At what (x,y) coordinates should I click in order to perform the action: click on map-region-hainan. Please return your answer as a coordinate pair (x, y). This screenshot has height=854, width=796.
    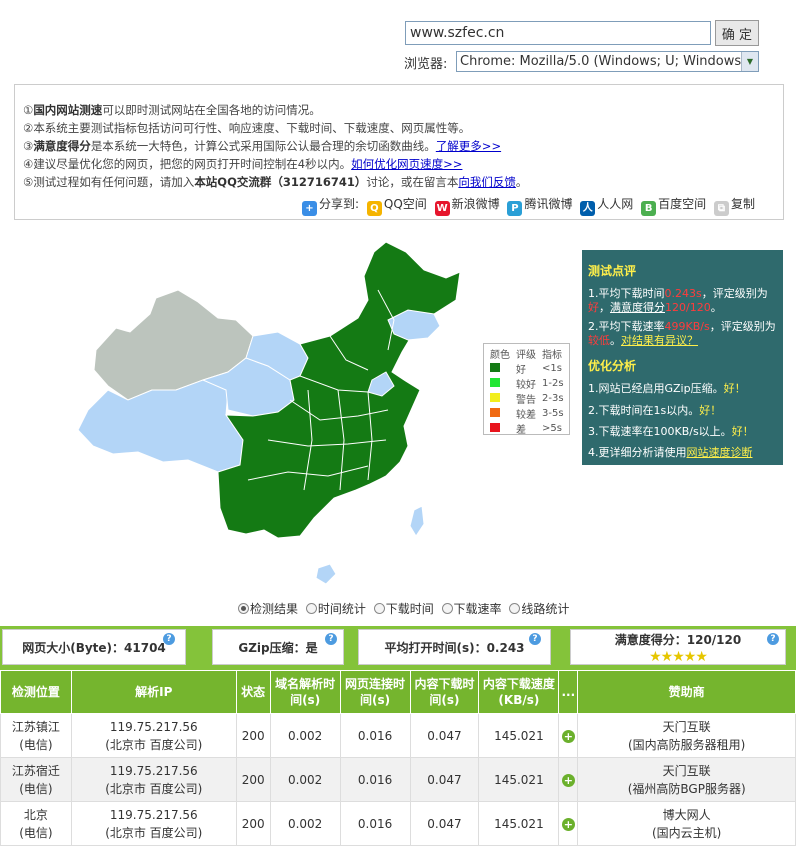
    Looking at the image, I should click on (326, 574).